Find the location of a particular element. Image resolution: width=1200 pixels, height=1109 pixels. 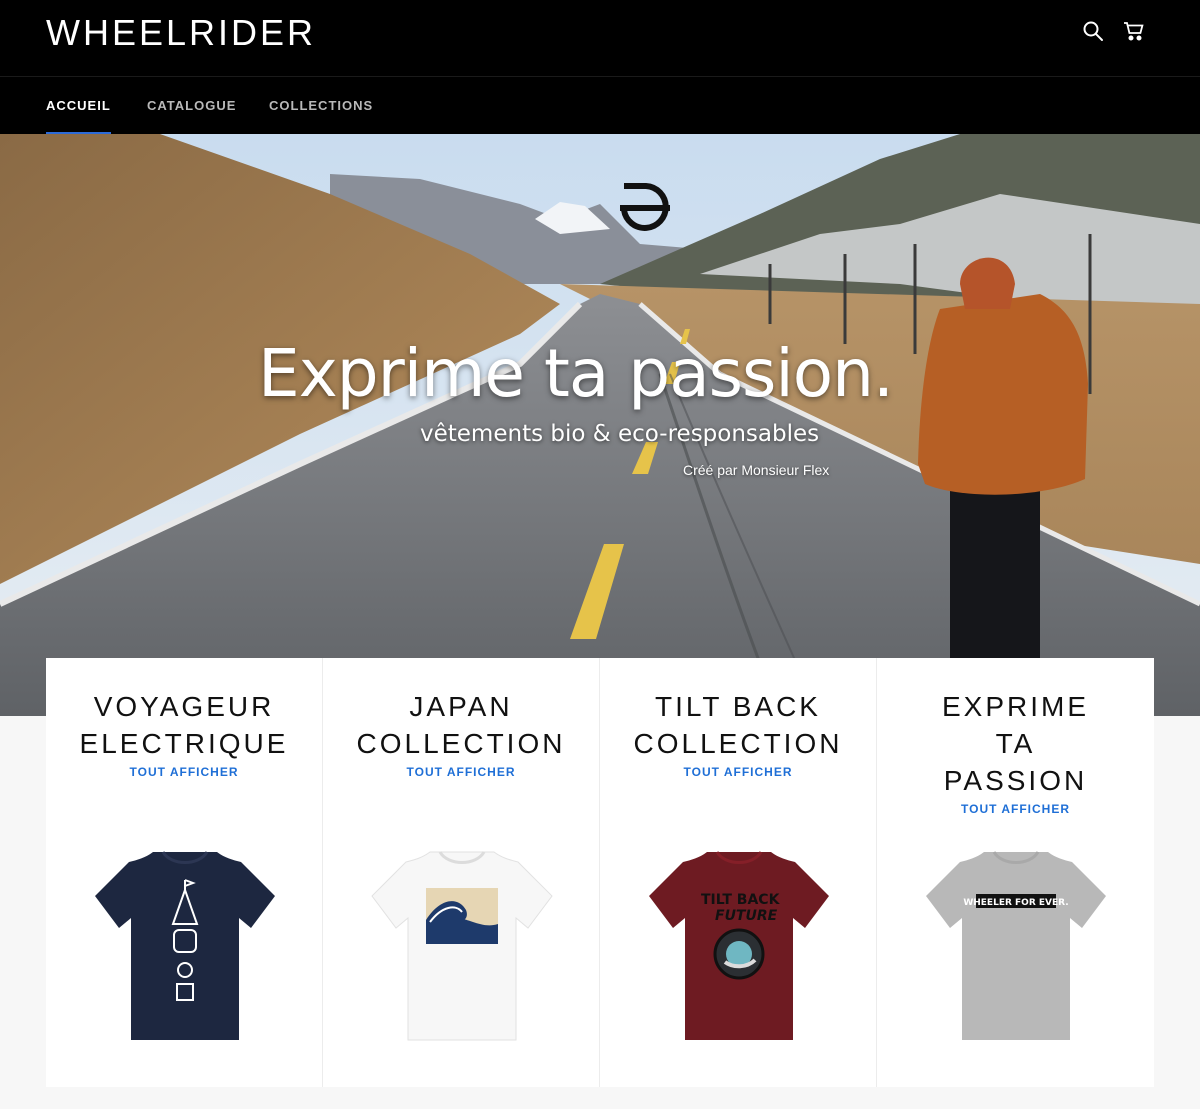

collection-card-japan: JAPAN COLLECTION TOUT AFFICHER is located at coordinates (461, 872).